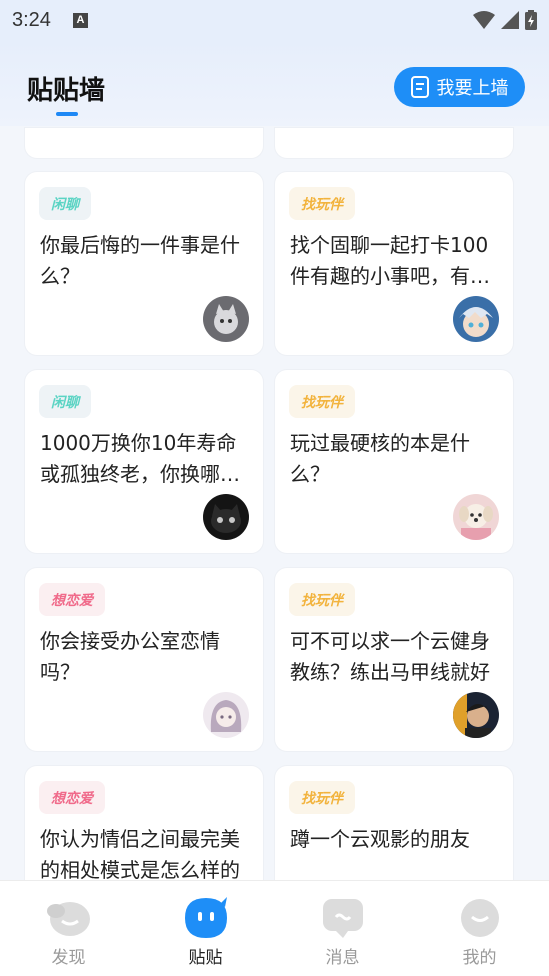 The image size is (549, 976). I want to click on tab-profile: 我的, so click(479, 928).